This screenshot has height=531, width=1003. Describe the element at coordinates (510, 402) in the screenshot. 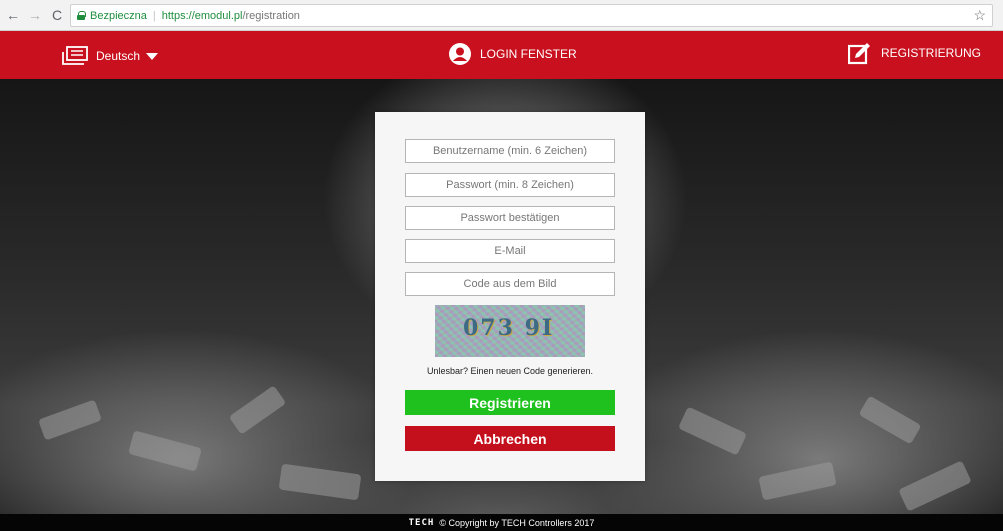

I see `register-button: Registrieren` at that location.